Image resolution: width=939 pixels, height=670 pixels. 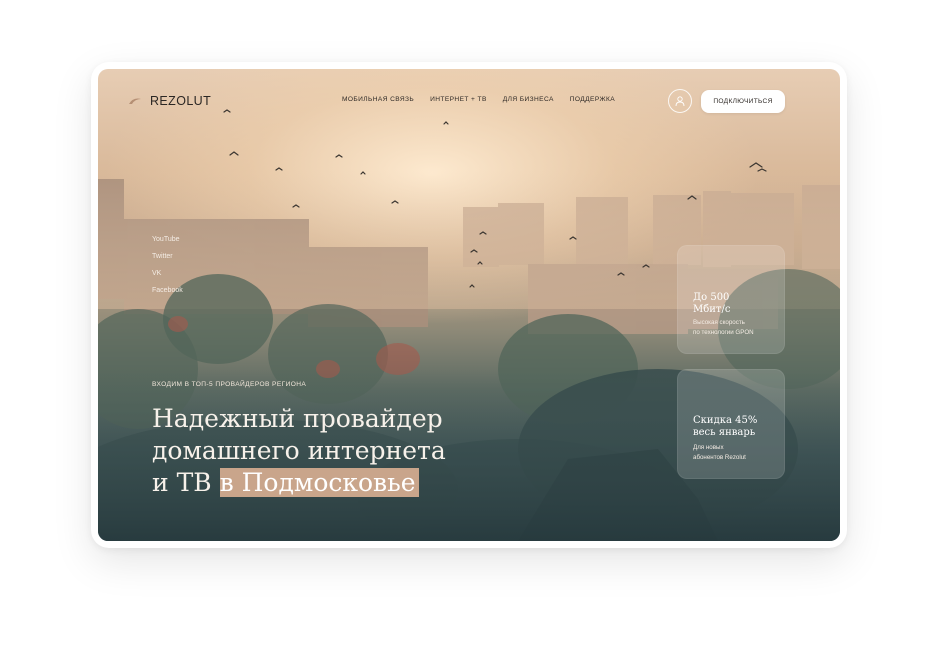 I want to click on bird-logo-icon, so click(x=135, y=101).